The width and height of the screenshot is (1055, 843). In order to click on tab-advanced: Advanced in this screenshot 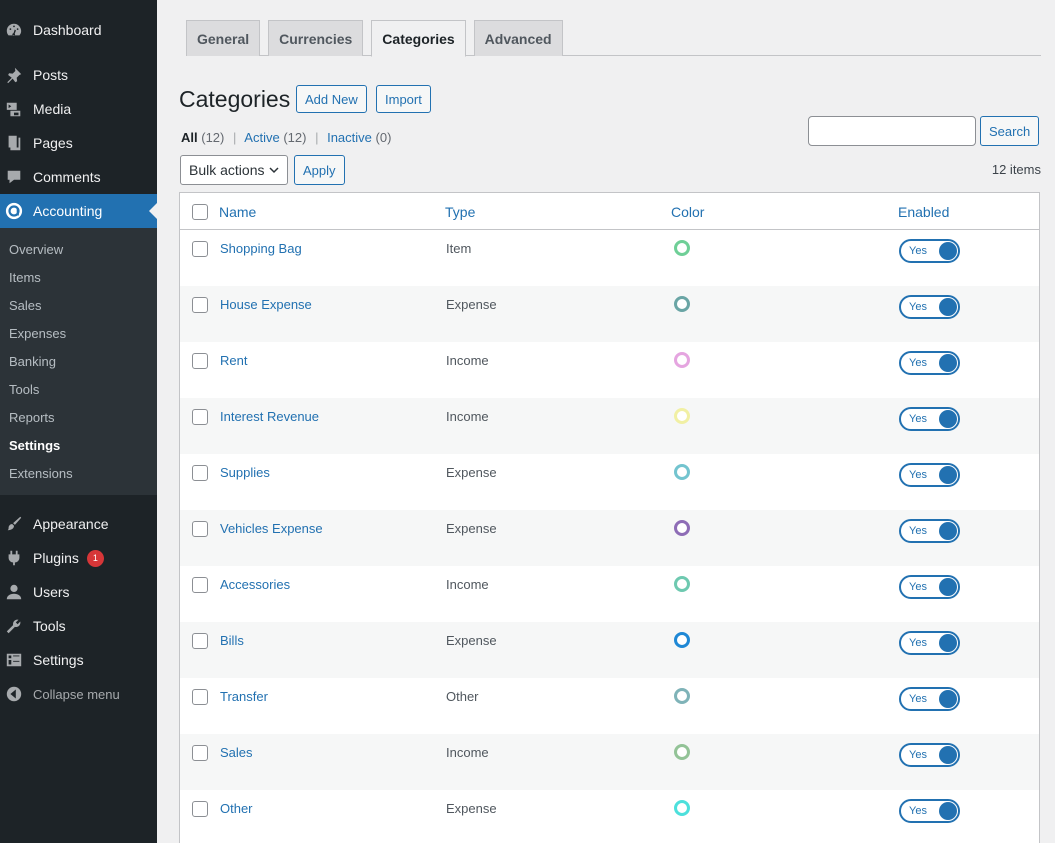, I will do `click(518, 38)`.